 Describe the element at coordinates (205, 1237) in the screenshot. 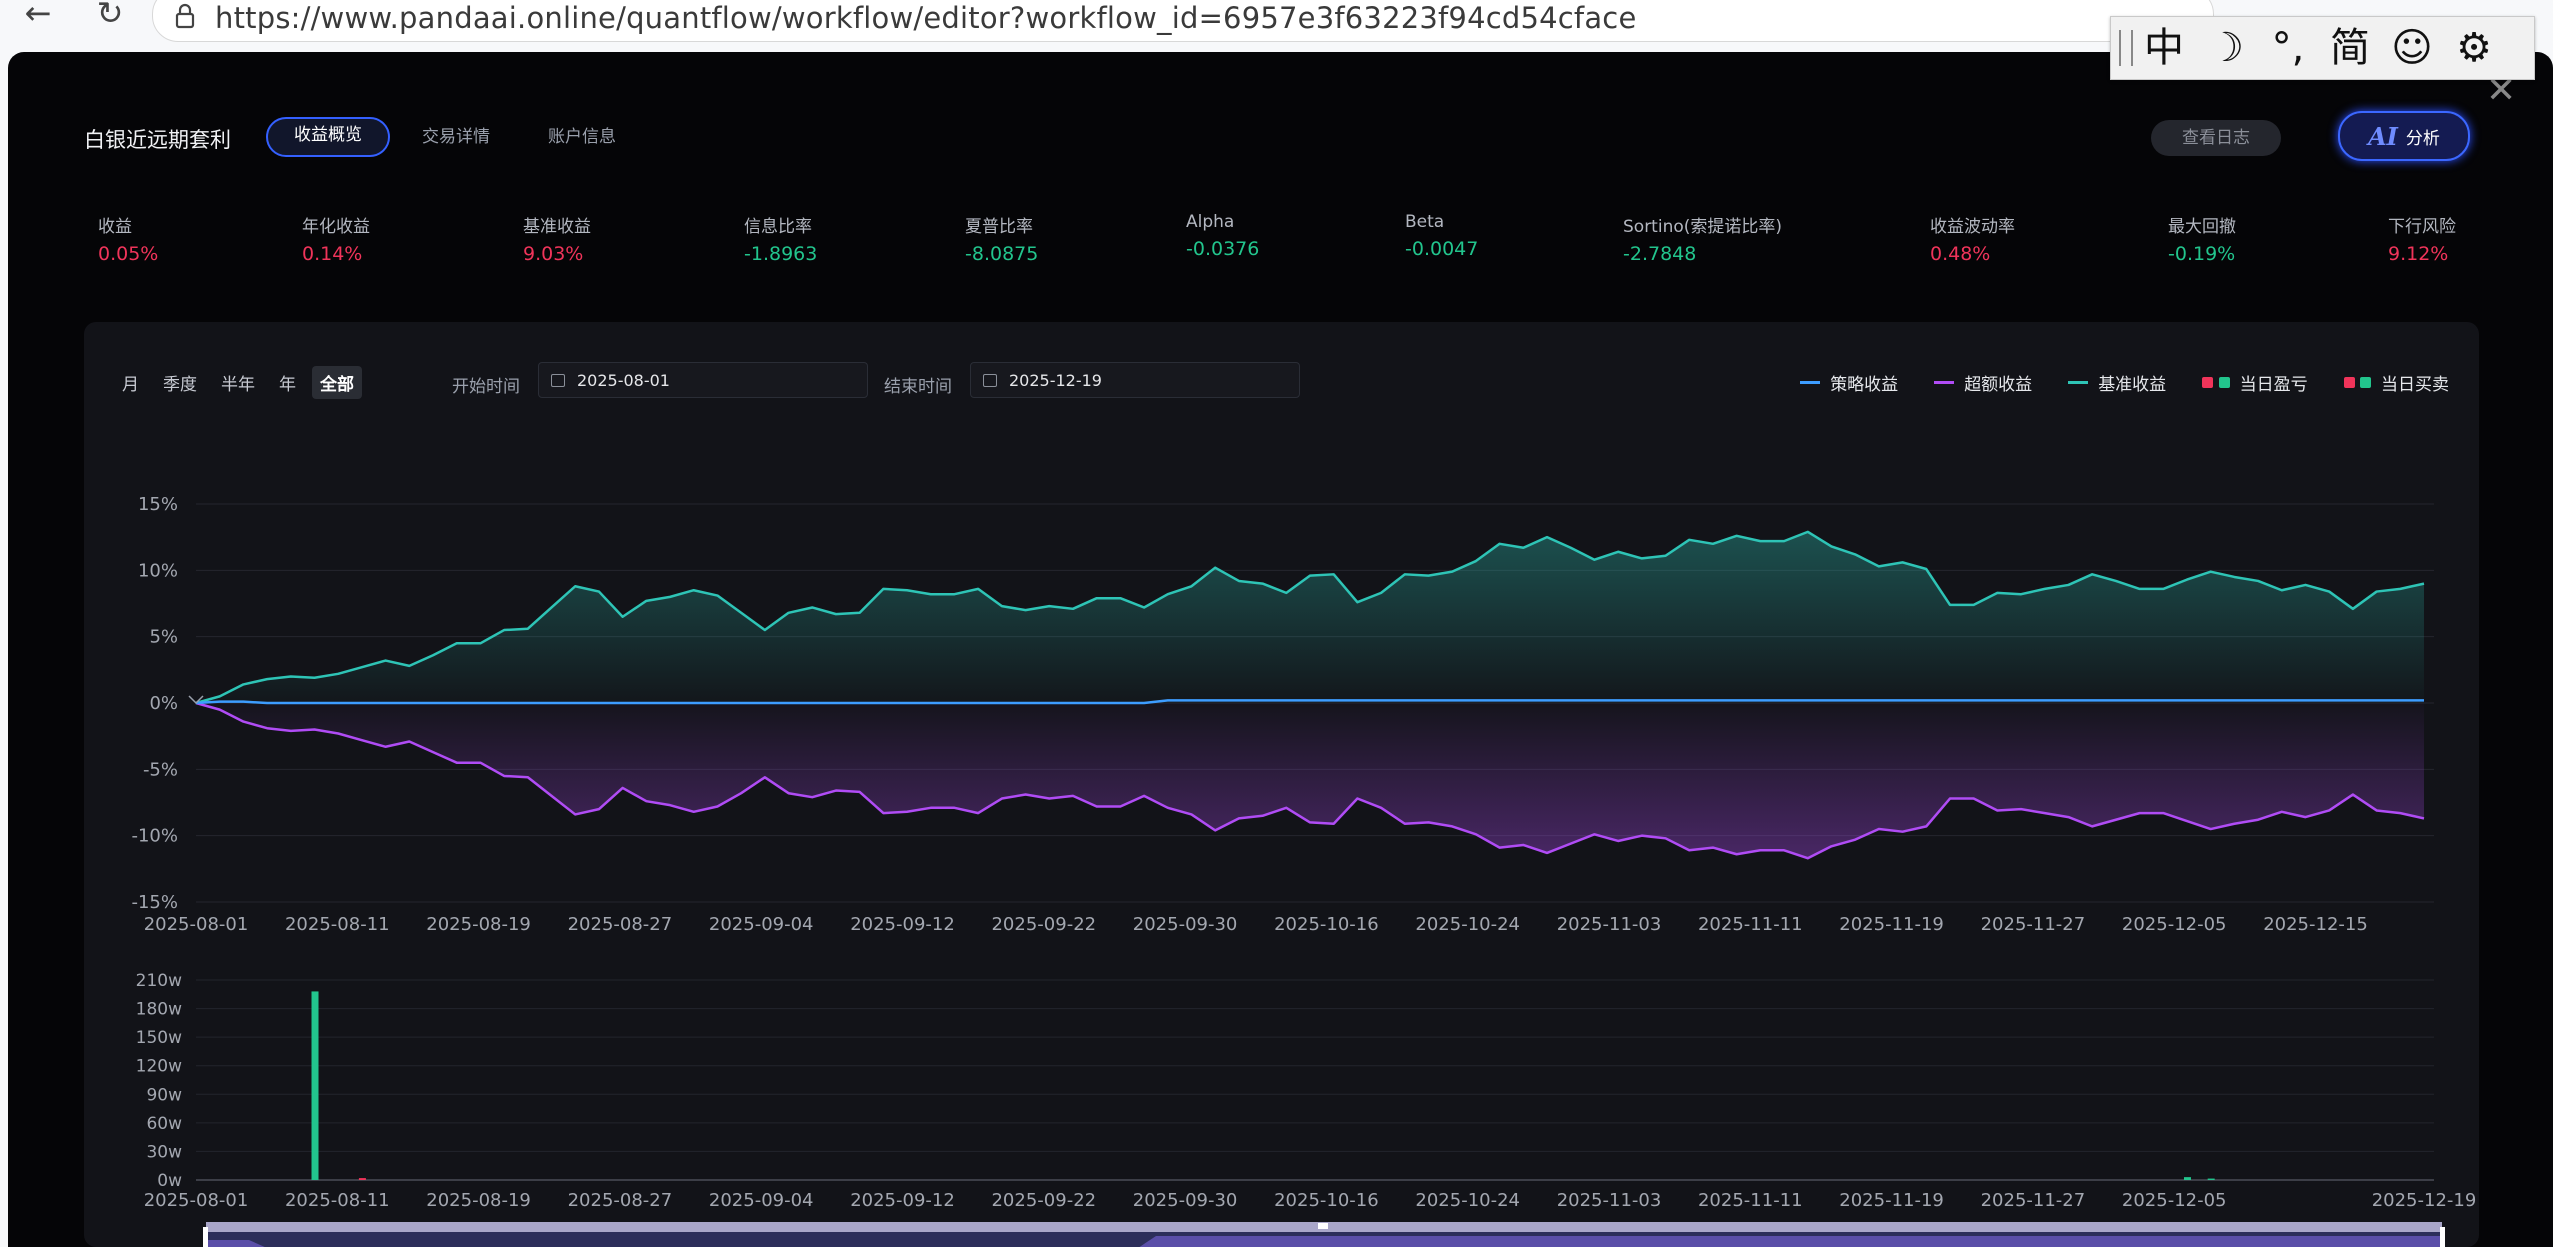

I see `zoom-handle-left` at that location.